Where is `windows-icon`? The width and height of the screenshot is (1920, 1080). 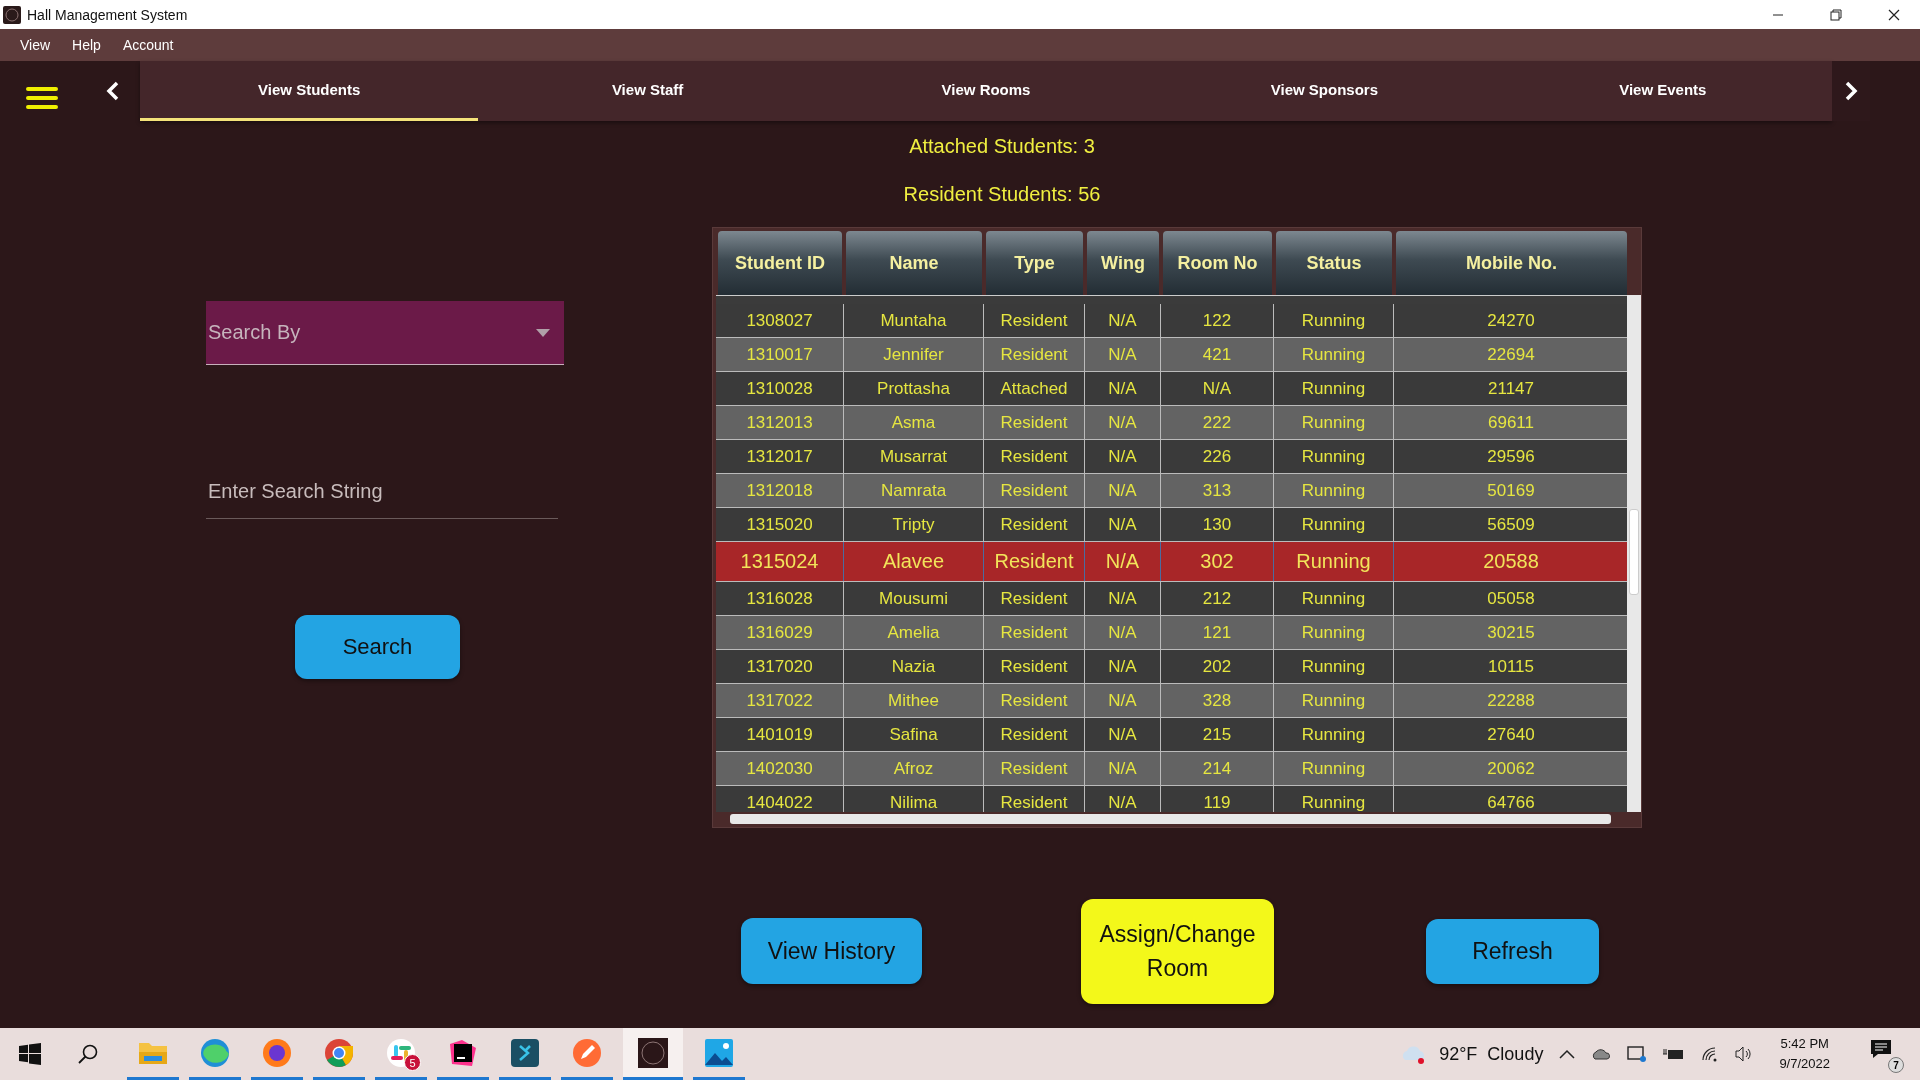
windows-icon is located at coordinates (30, 1054).